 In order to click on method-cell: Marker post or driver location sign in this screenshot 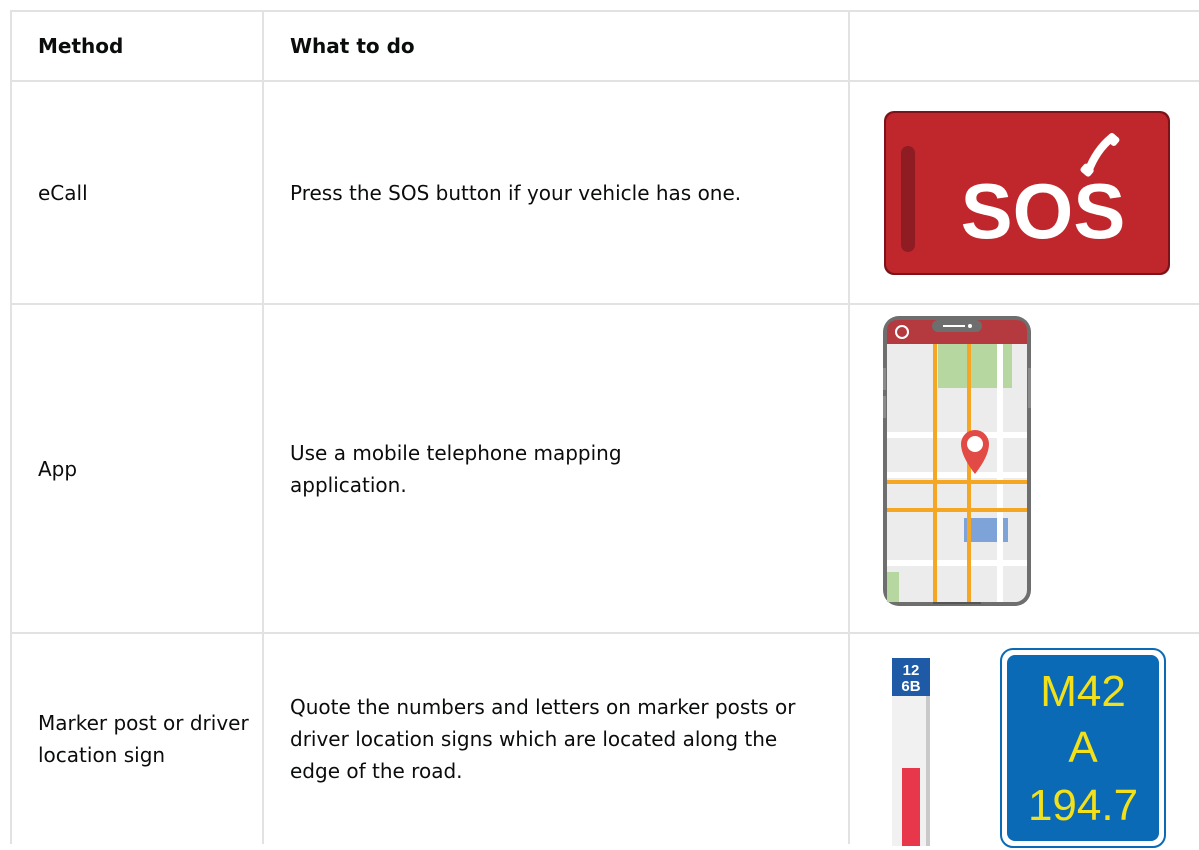, I will do `click(137, 738)`.